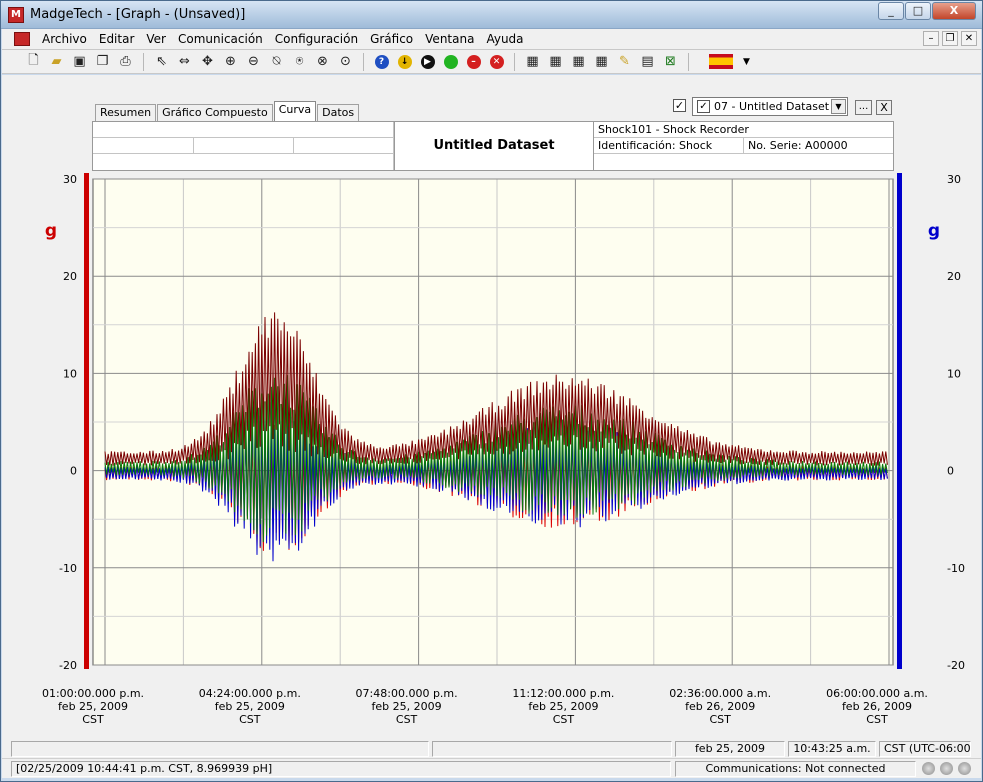 The width and height of the screenshot is (983, 782). What do you see at coordinates (795, 769) in the screenshot?
I see `communications-status: Communications: Not connected` at bounding box center [795, 769].